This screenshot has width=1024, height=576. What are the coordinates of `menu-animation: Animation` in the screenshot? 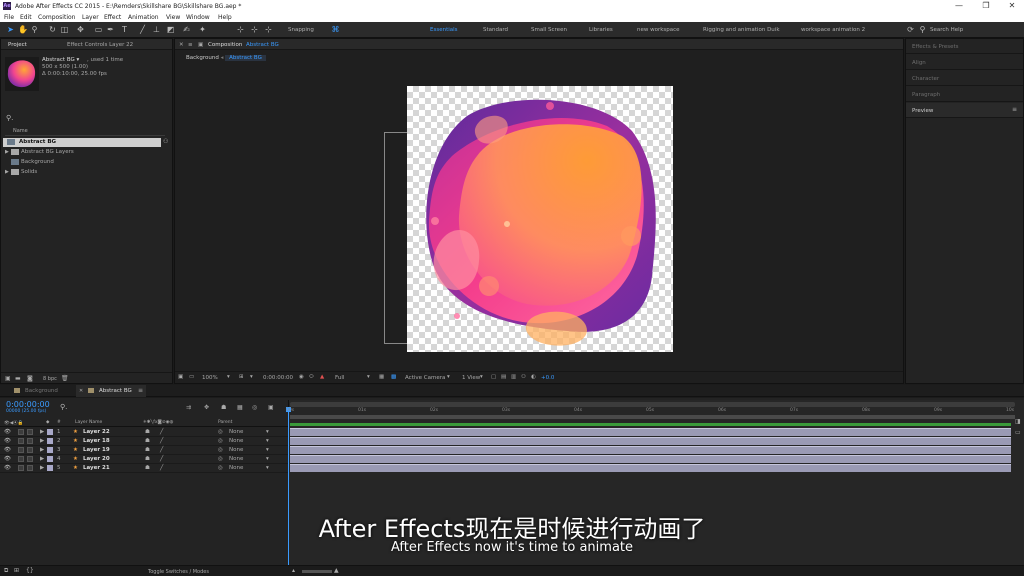 It's located at (143, 17).